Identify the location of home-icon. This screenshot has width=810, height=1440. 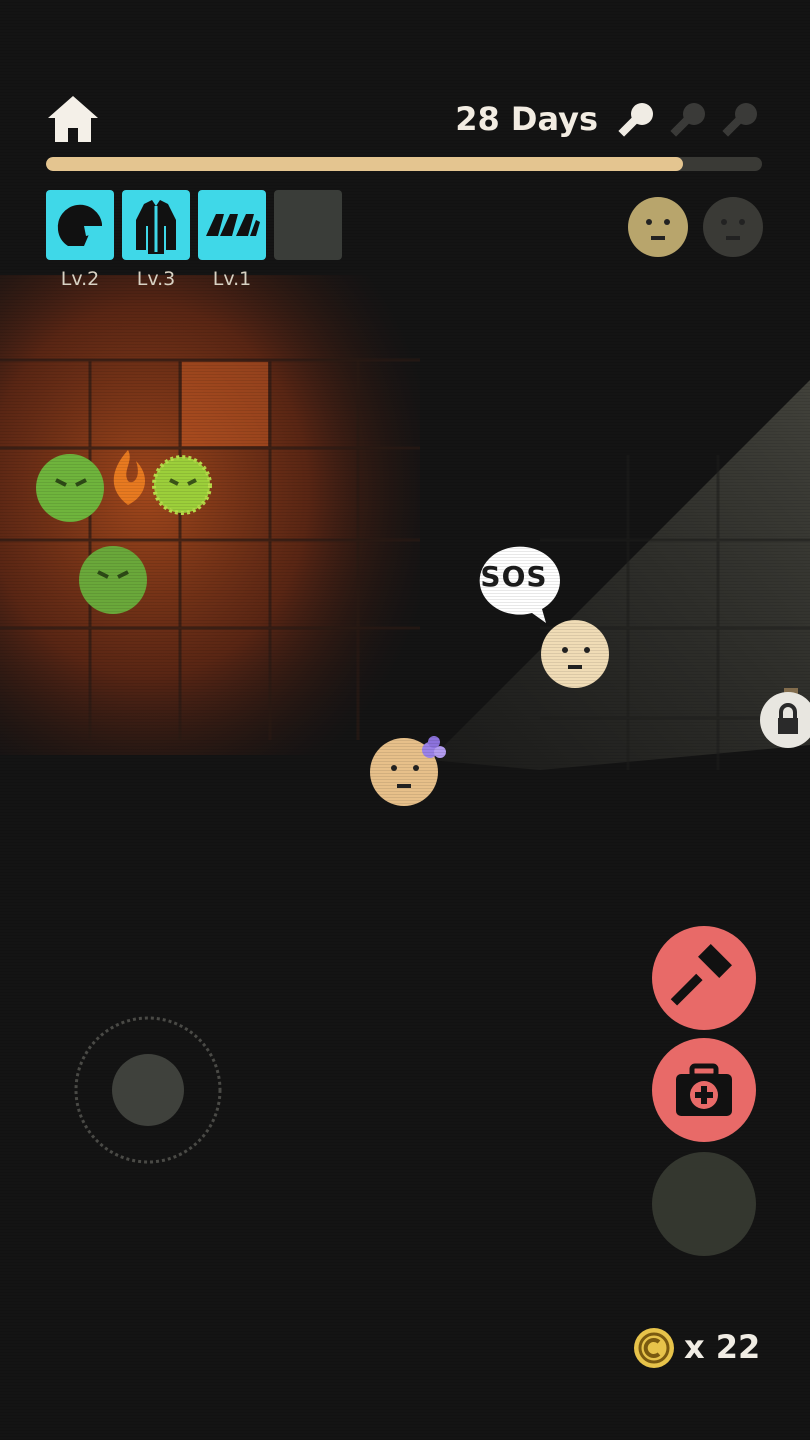
(73, 119).